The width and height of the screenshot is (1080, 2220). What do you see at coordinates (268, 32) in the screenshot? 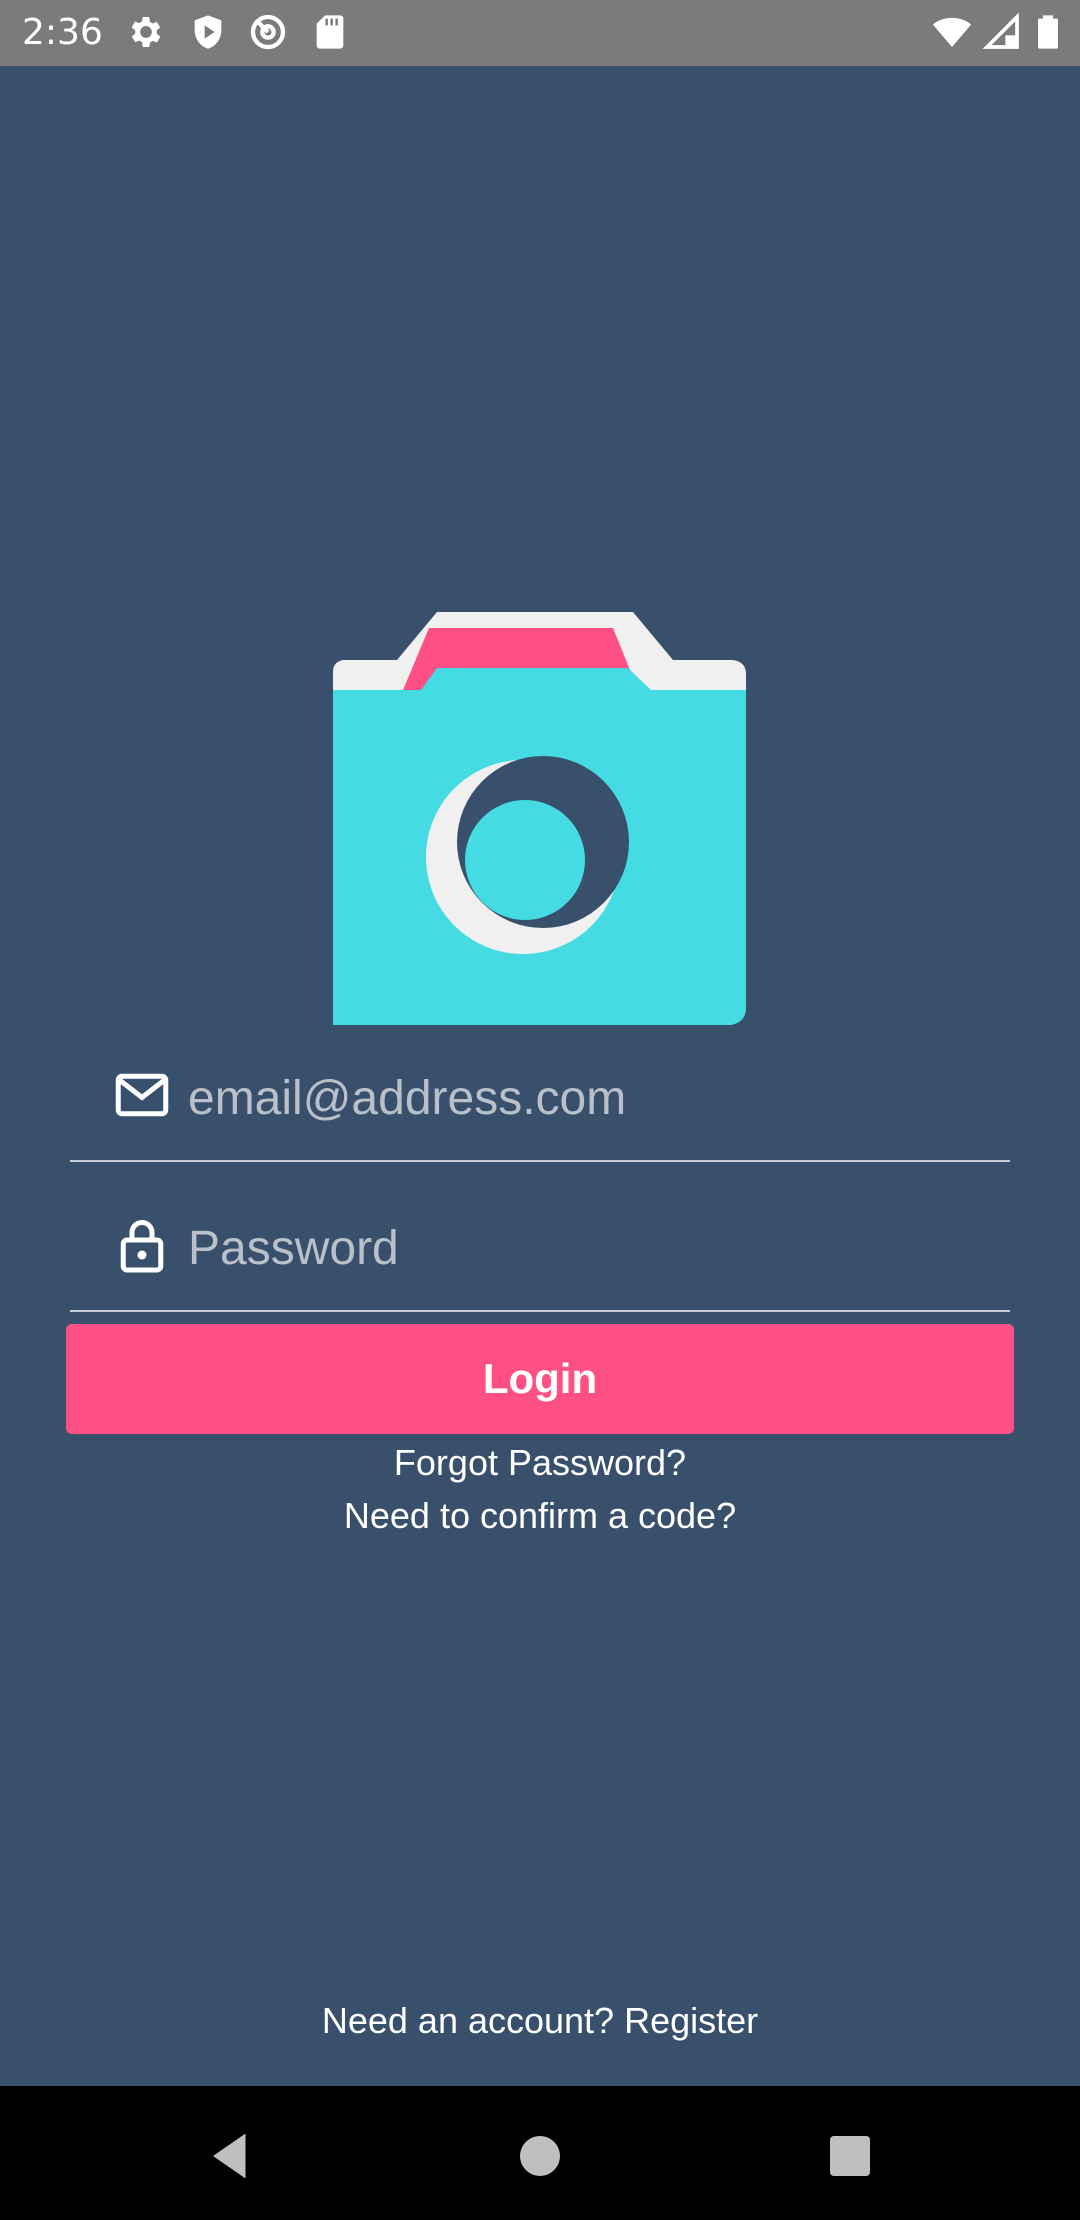
I see `at-sign-icon` at bounding box center [268, 32].